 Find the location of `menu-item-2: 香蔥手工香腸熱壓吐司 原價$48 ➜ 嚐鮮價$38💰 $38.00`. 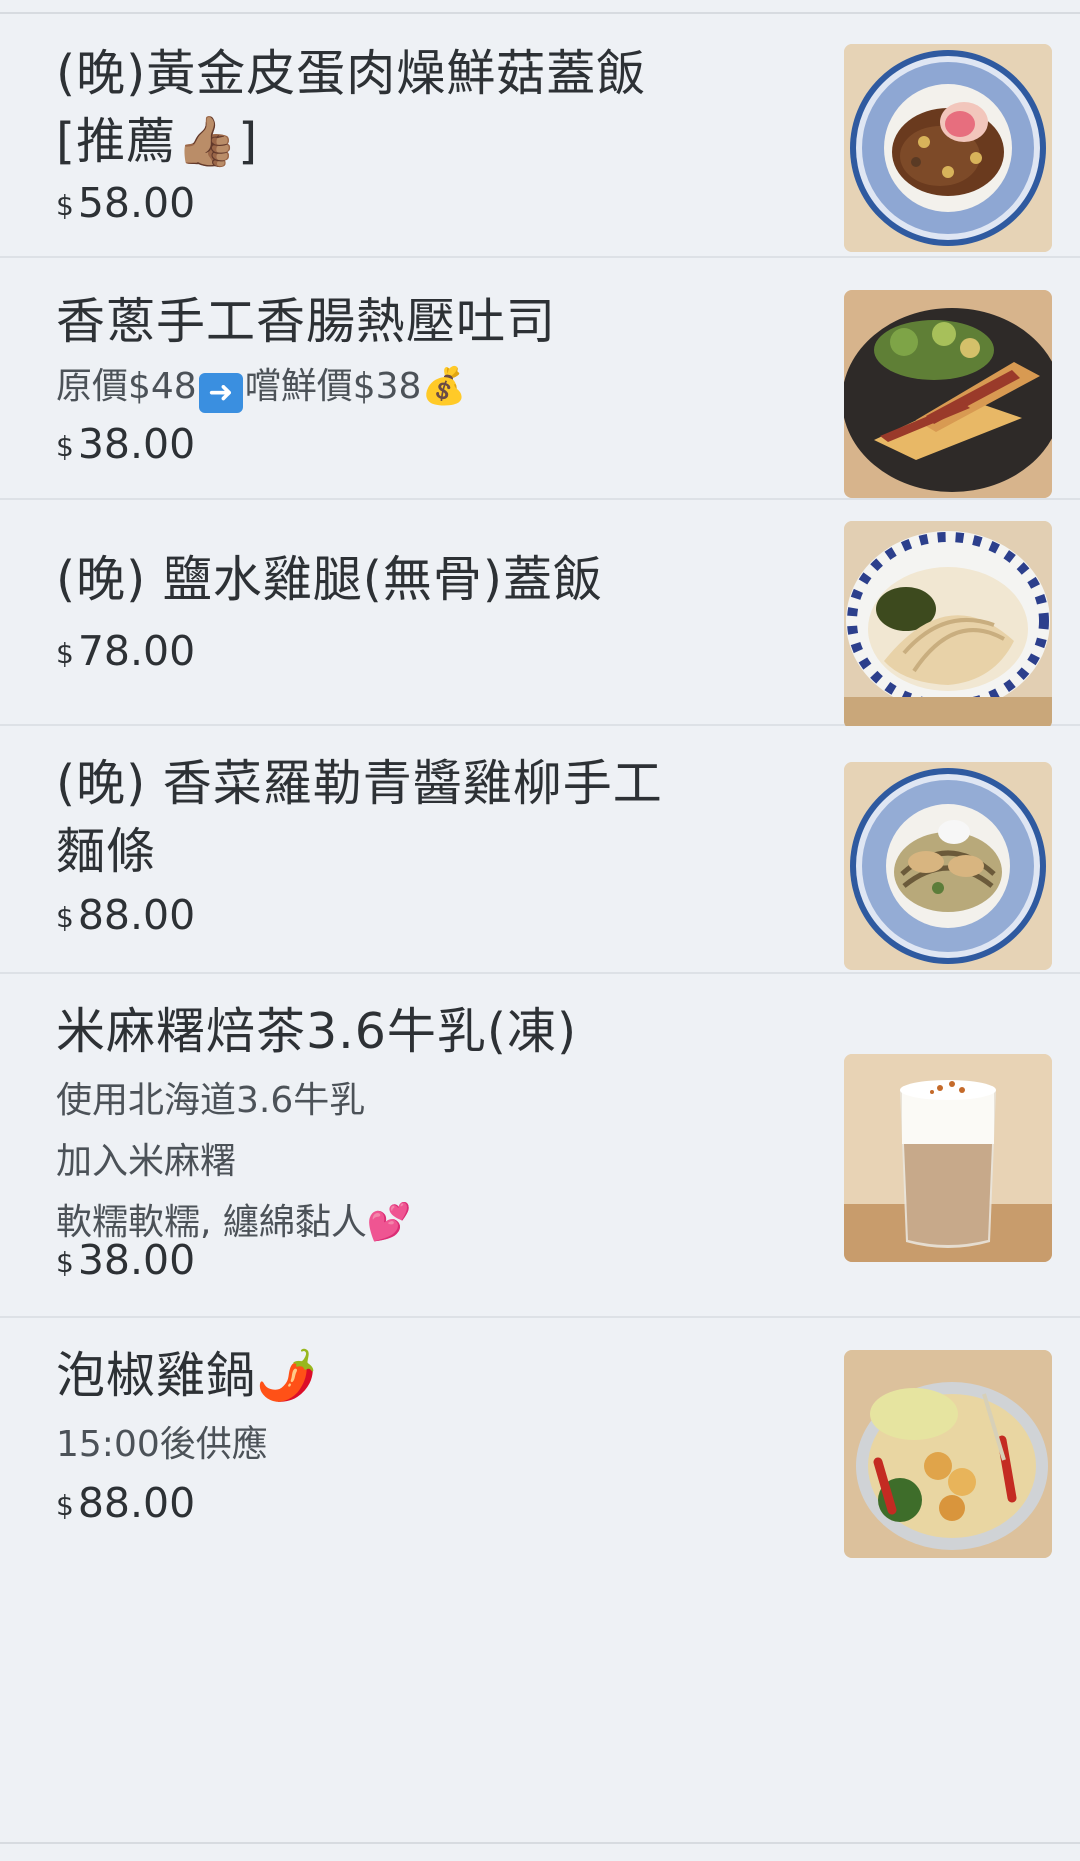

menu-item-2: 香蔥手工香腸熱壓吐司 原價$48 ➜ 嚐鮮價$38💰 $38.00 is located at coordinates (540, 379).